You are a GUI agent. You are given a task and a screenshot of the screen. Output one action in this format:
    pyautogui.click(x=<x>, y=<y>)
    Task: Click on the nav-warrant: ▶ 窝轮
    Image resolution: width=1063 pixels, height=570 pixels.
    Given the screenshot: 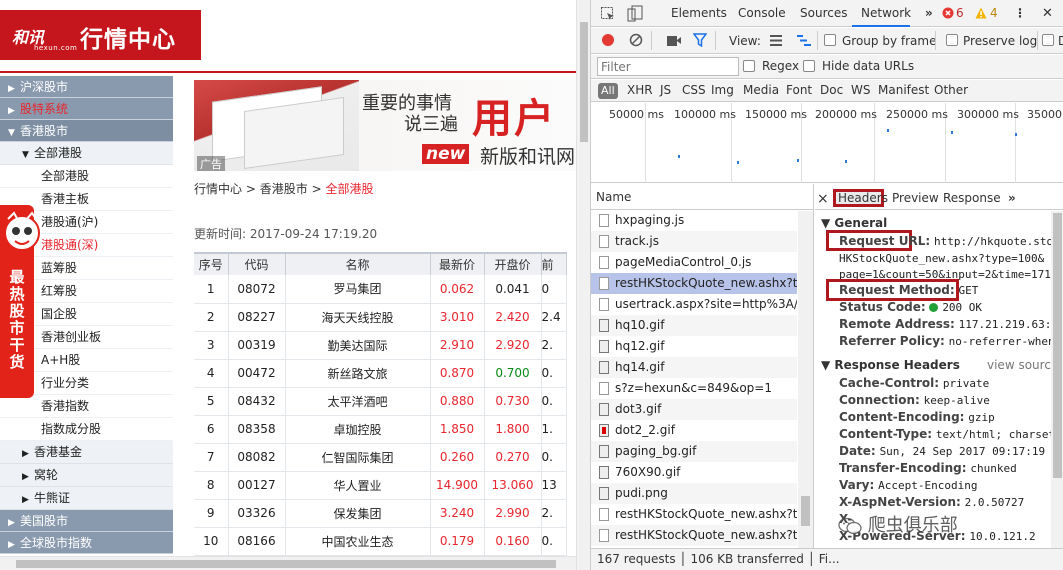 What is the action you would take?
    pyautogui.click(x=86, y=475)
    